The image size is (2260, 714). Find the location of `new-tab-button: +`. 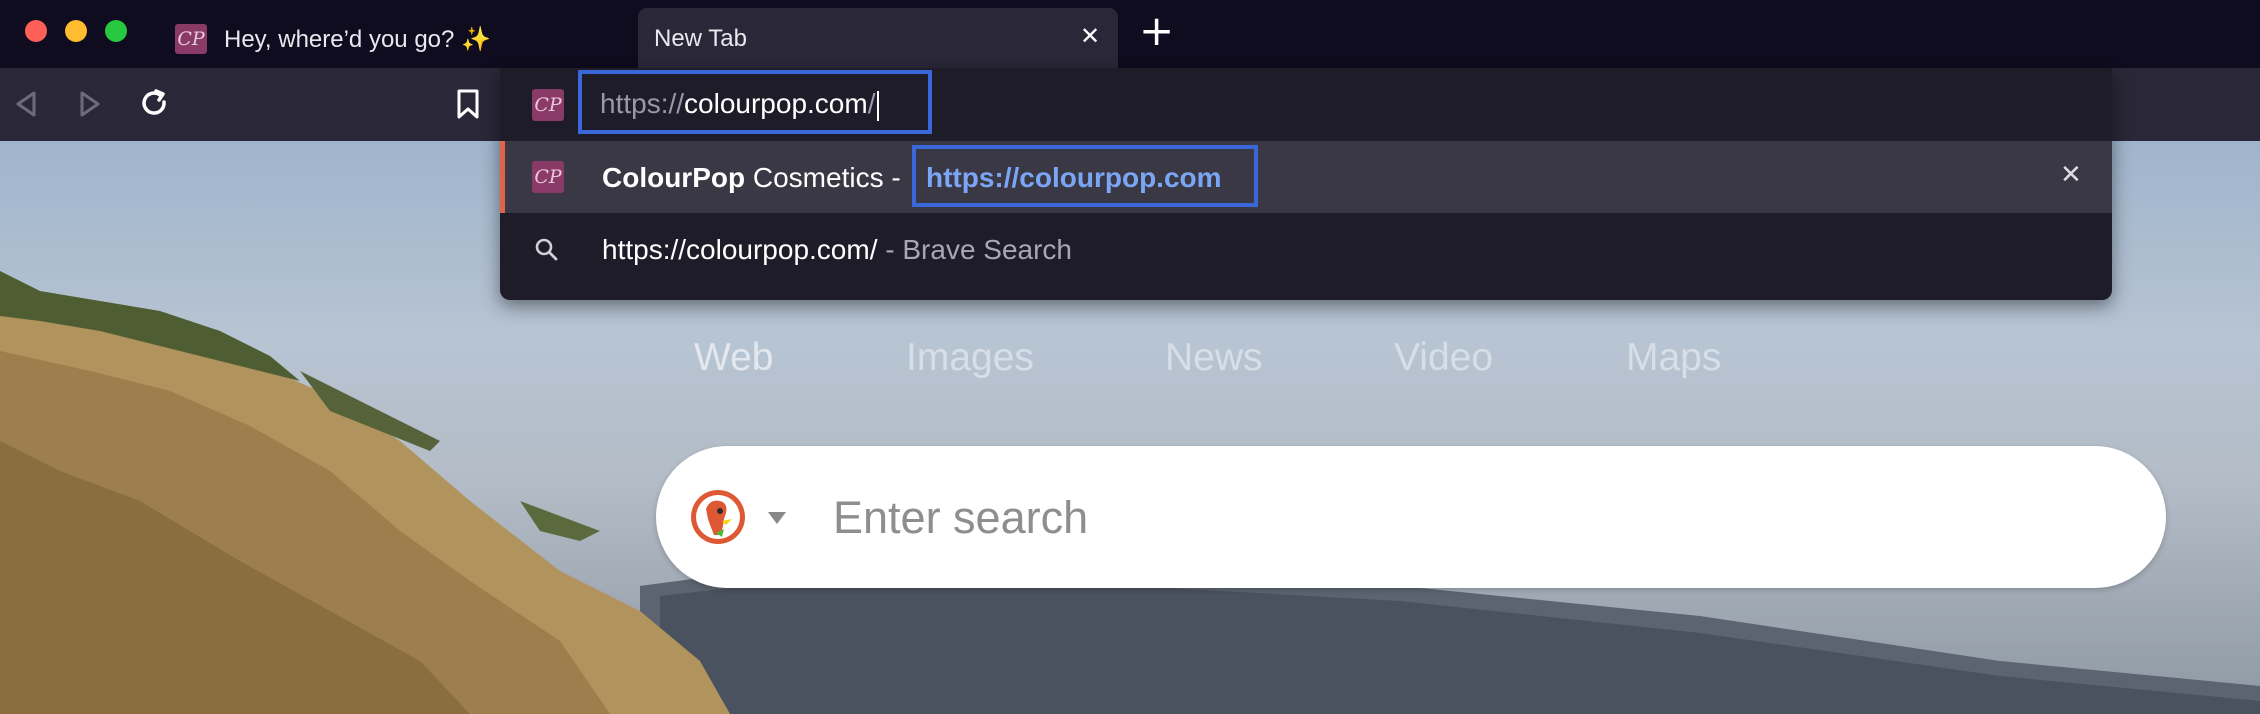

new-tab-button: + is located at coordinates (1156, 30).